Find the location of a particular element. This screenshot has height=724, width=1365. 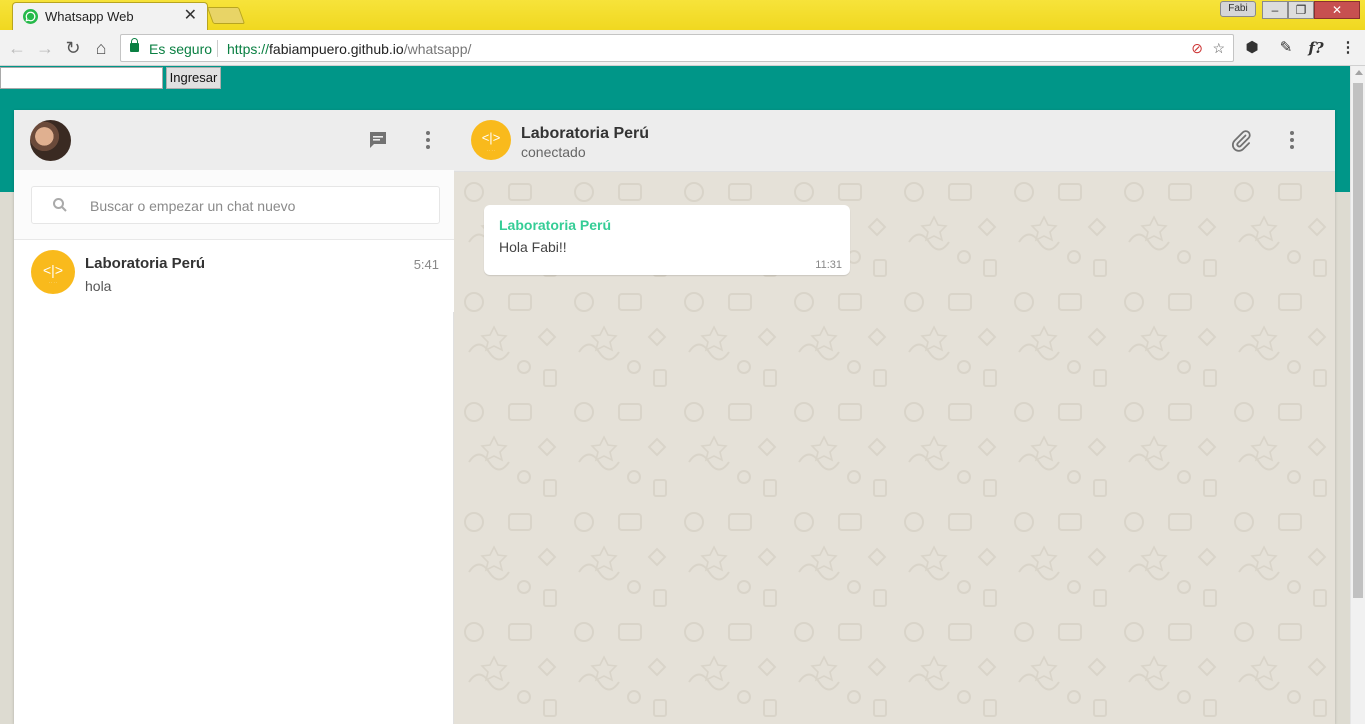

page-scrollbar is located at coordinates (1357, 395).